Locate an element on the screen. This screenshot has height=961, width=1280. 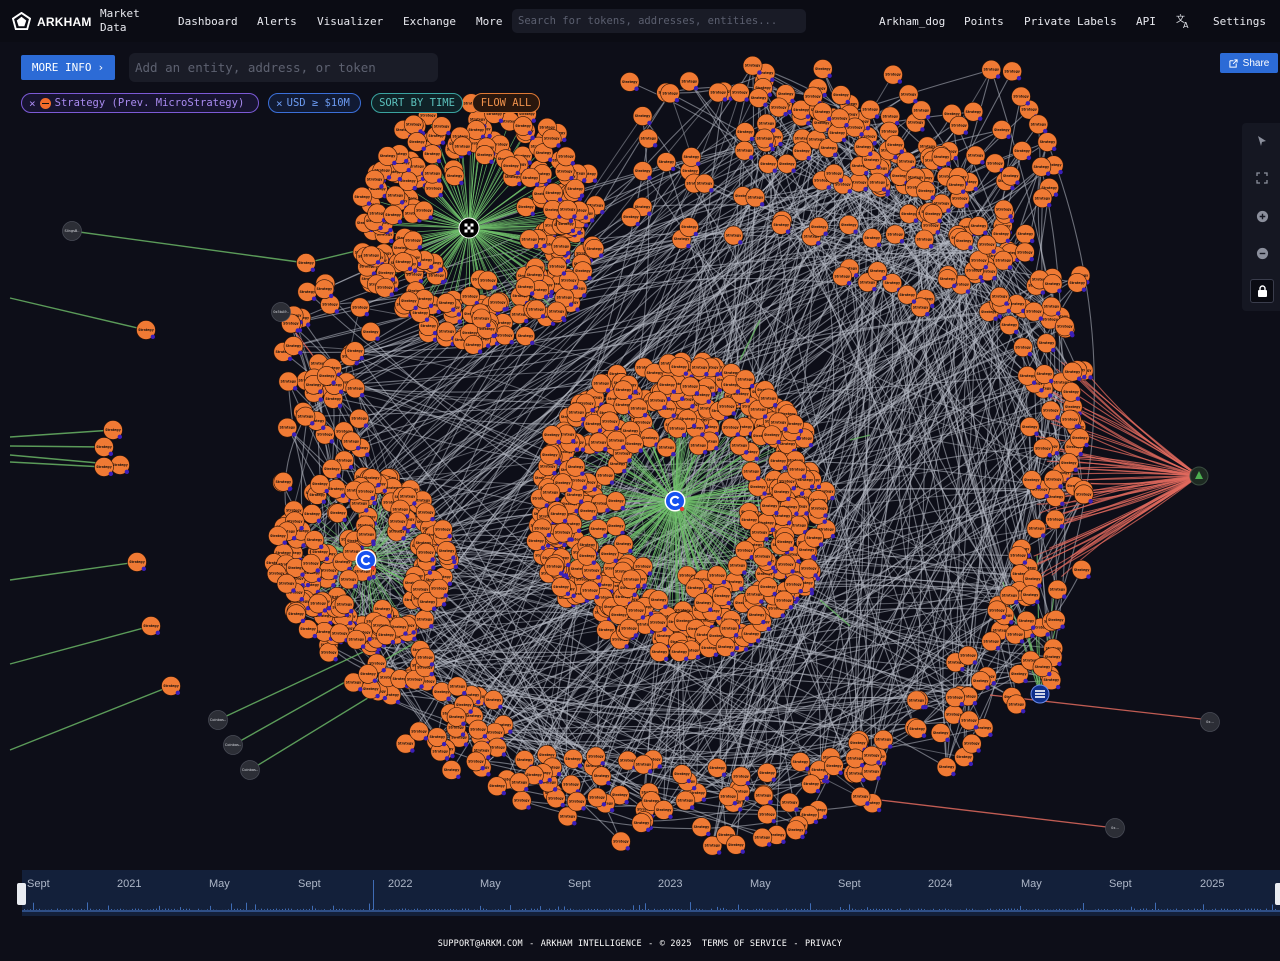
pointer-tool is located at coordinates (1262, 141).